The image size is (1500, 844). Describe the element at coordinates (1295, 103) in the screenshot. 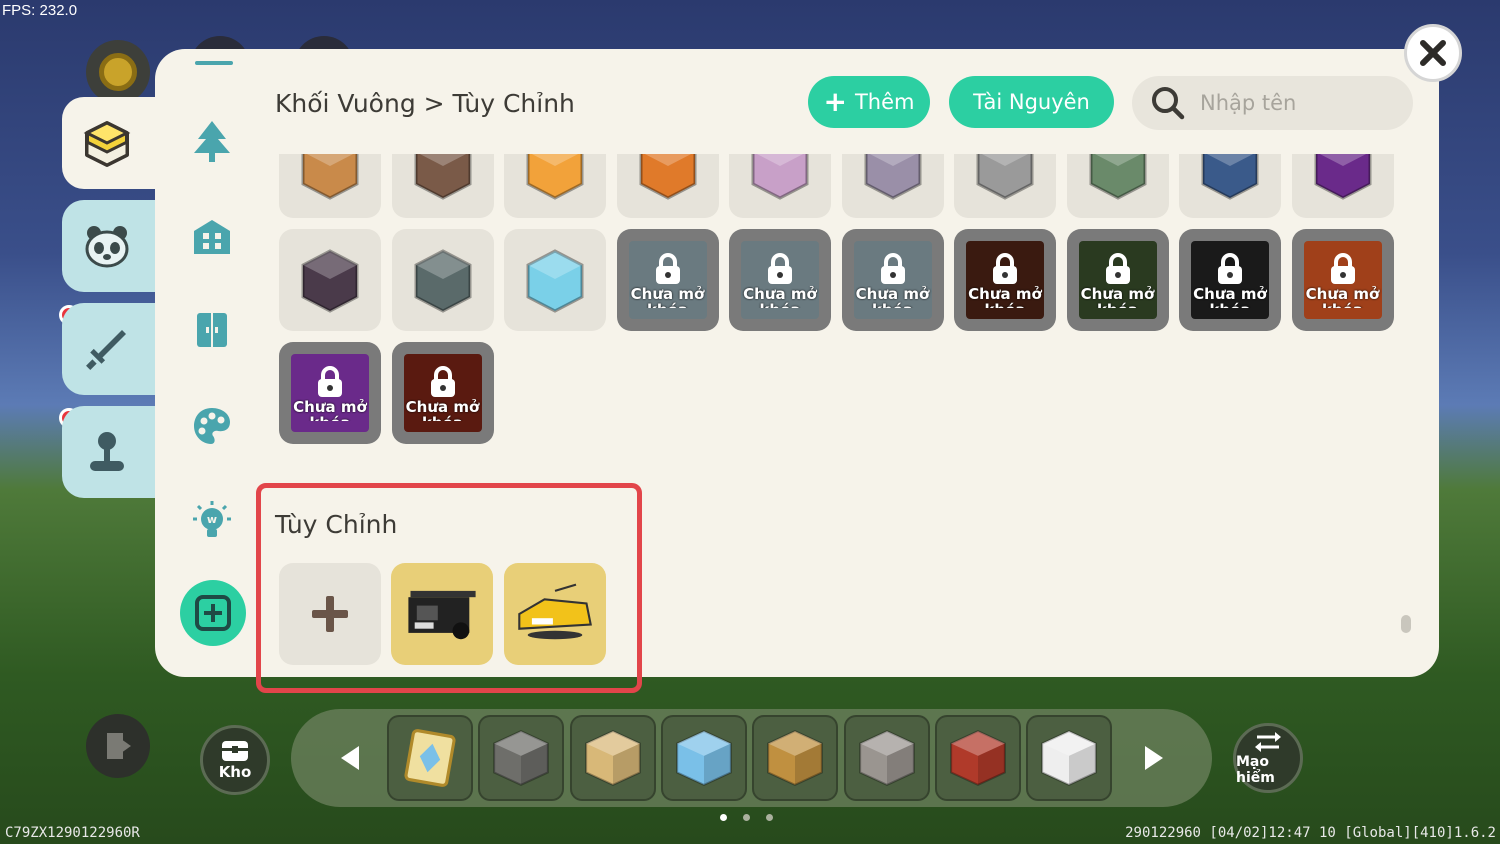

I see `search-input` at that location.